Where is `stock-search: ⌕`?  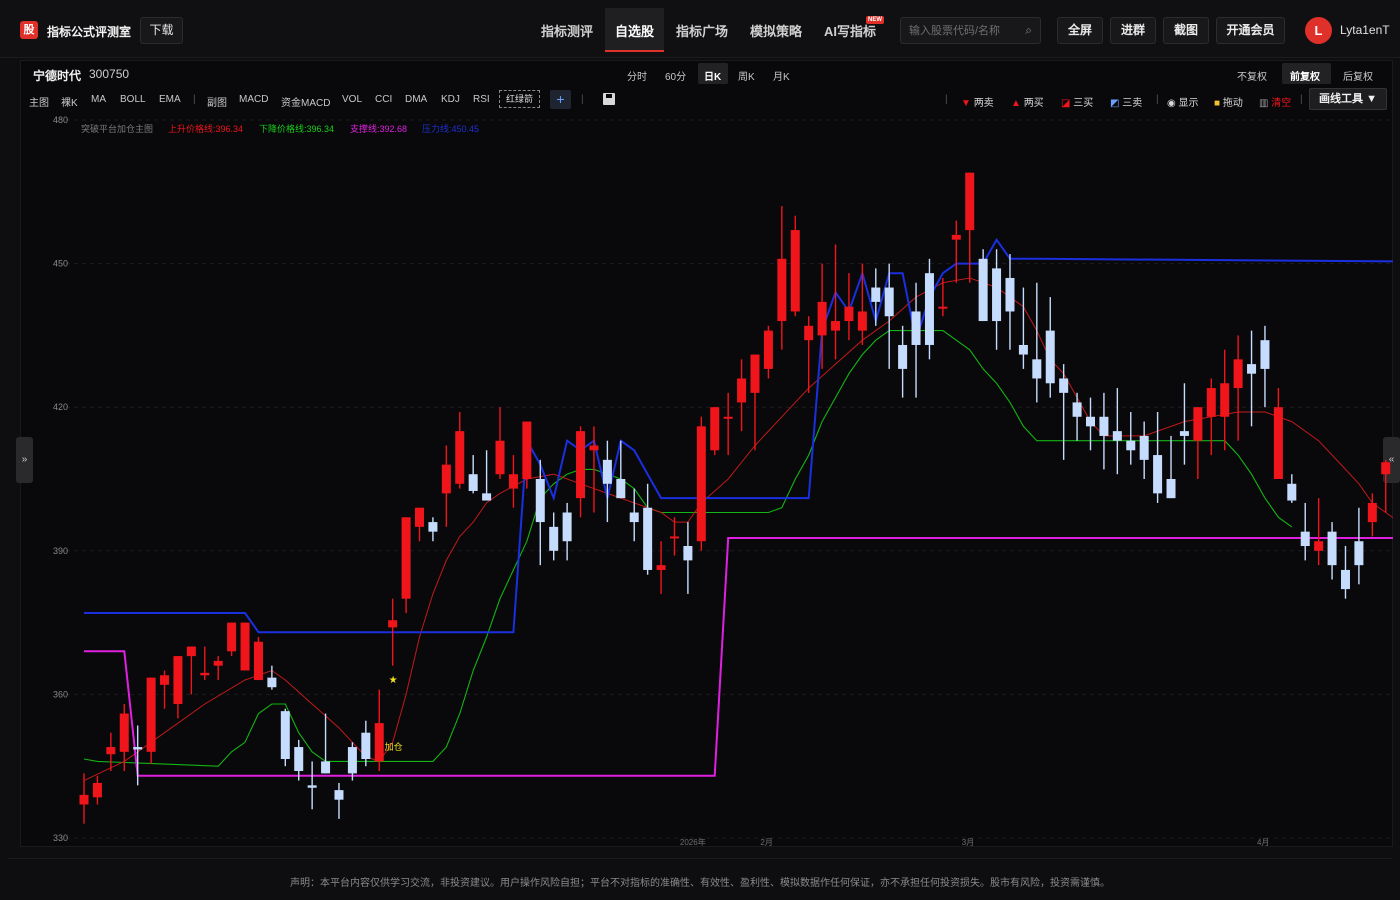
stock-search: ⌕ is located at coordinates (970, 30).